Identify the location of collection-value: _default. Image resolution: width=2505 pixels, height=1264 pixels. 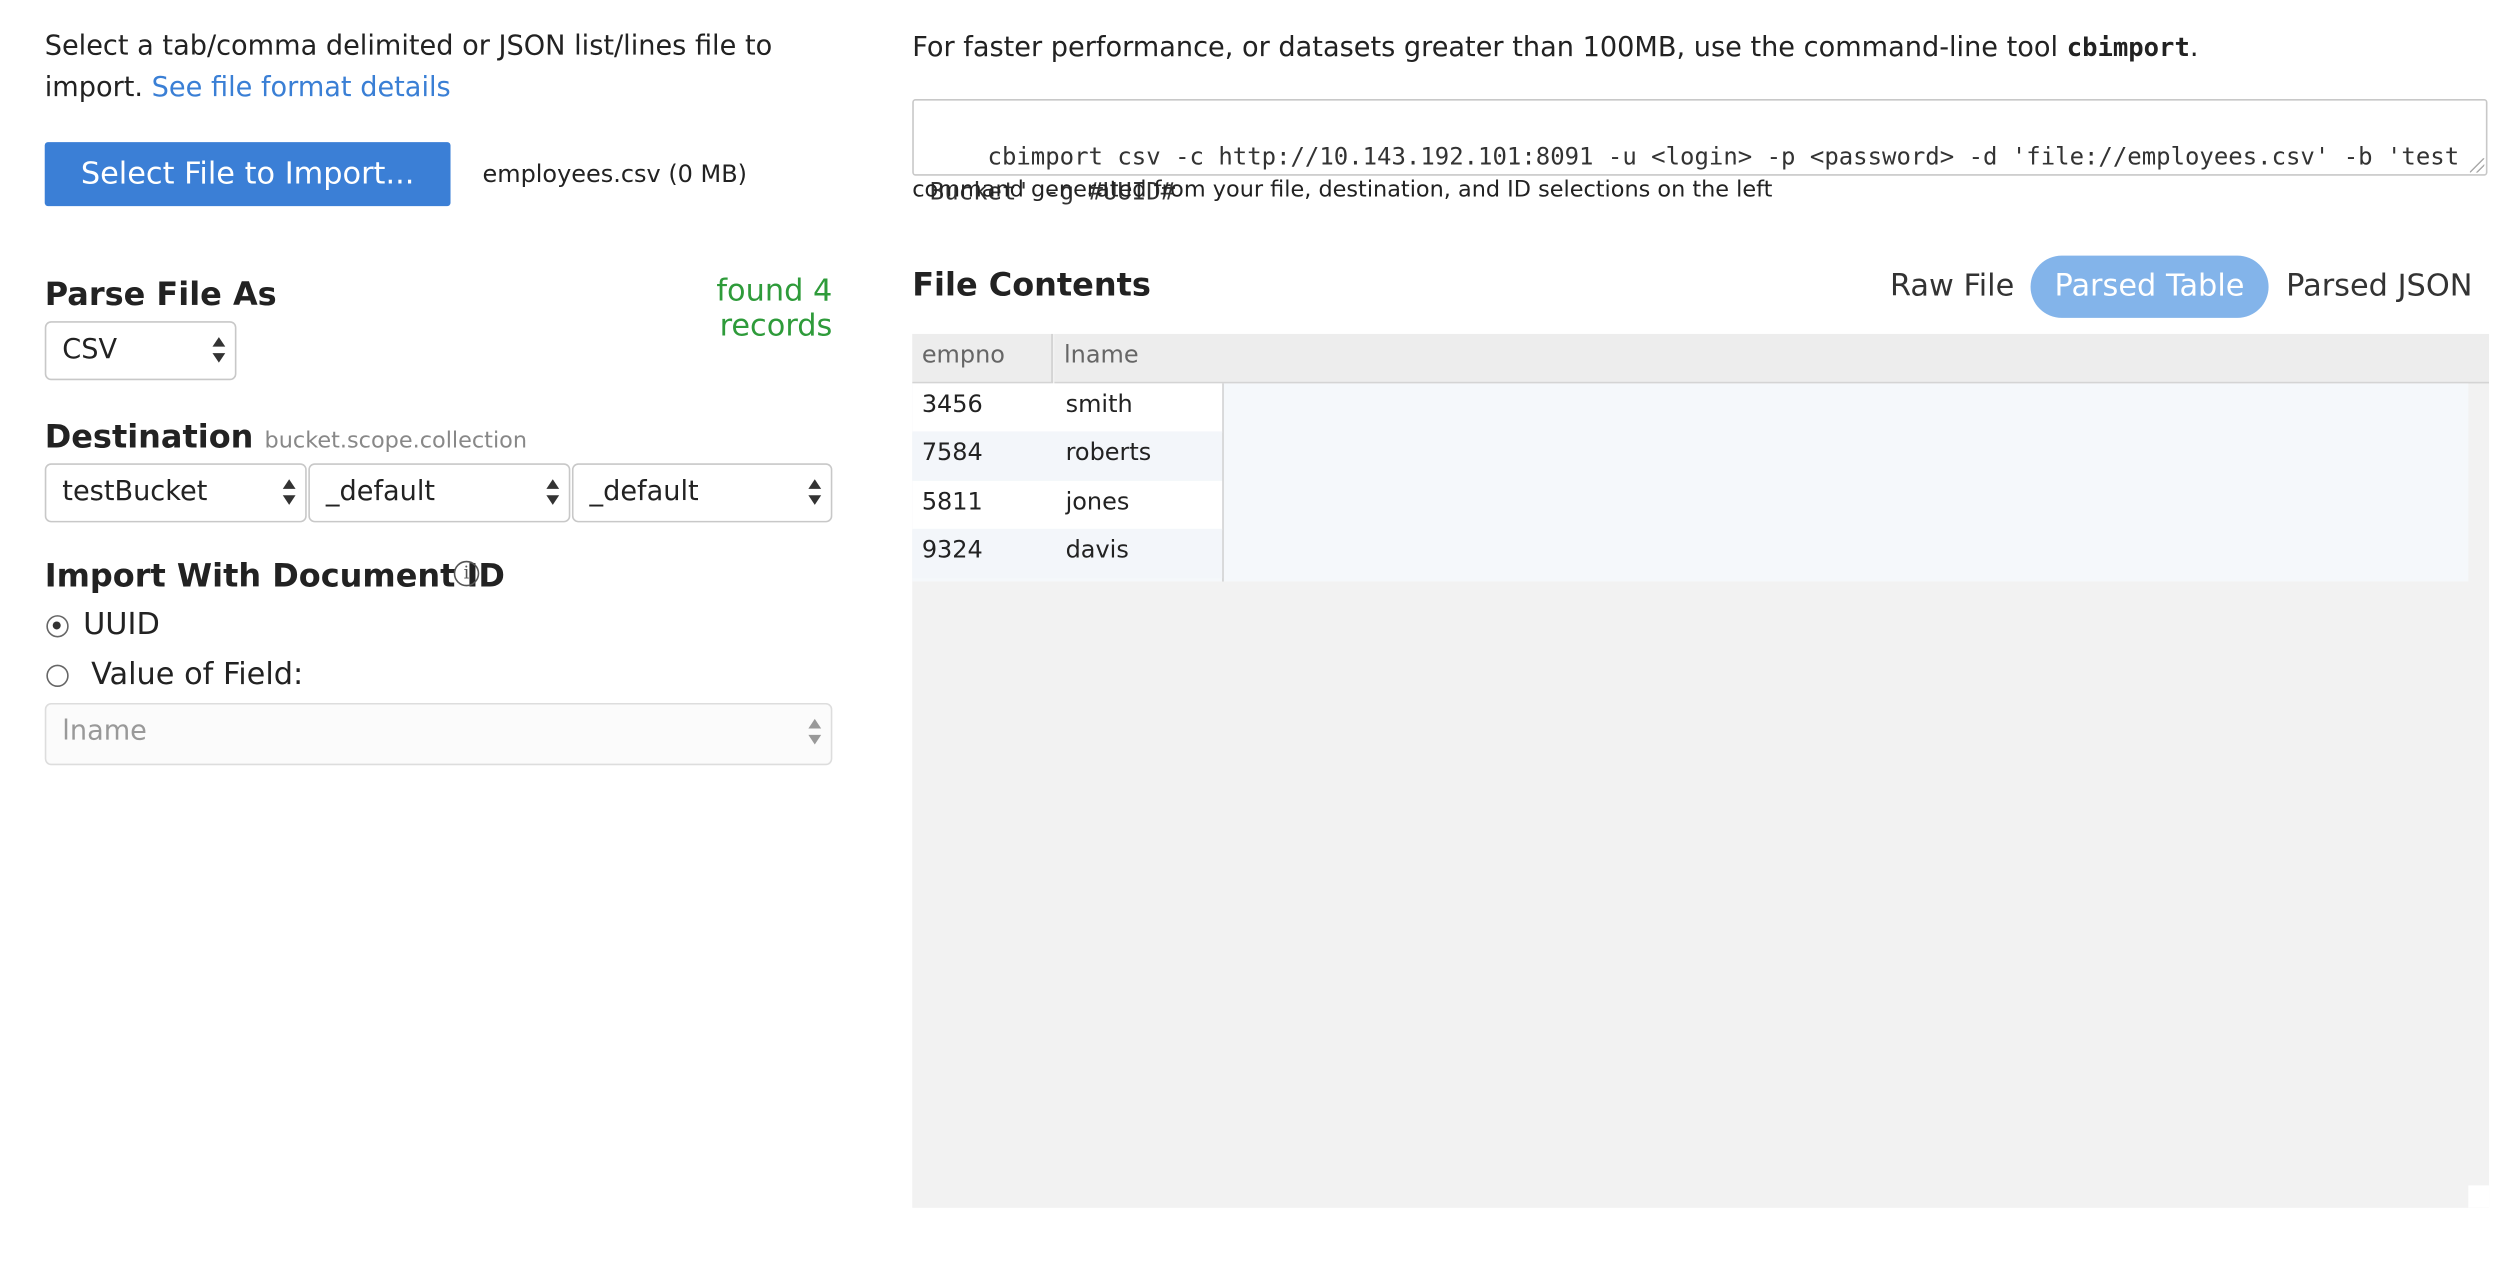
(644, 492).